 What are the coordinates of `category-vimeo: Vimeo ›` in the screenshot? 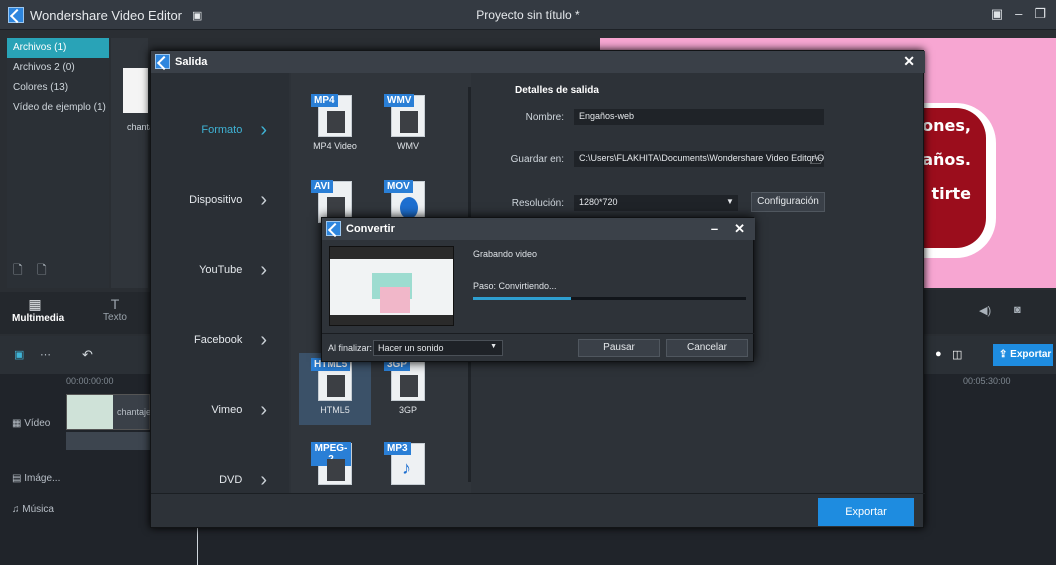 It's located at (220, 410).